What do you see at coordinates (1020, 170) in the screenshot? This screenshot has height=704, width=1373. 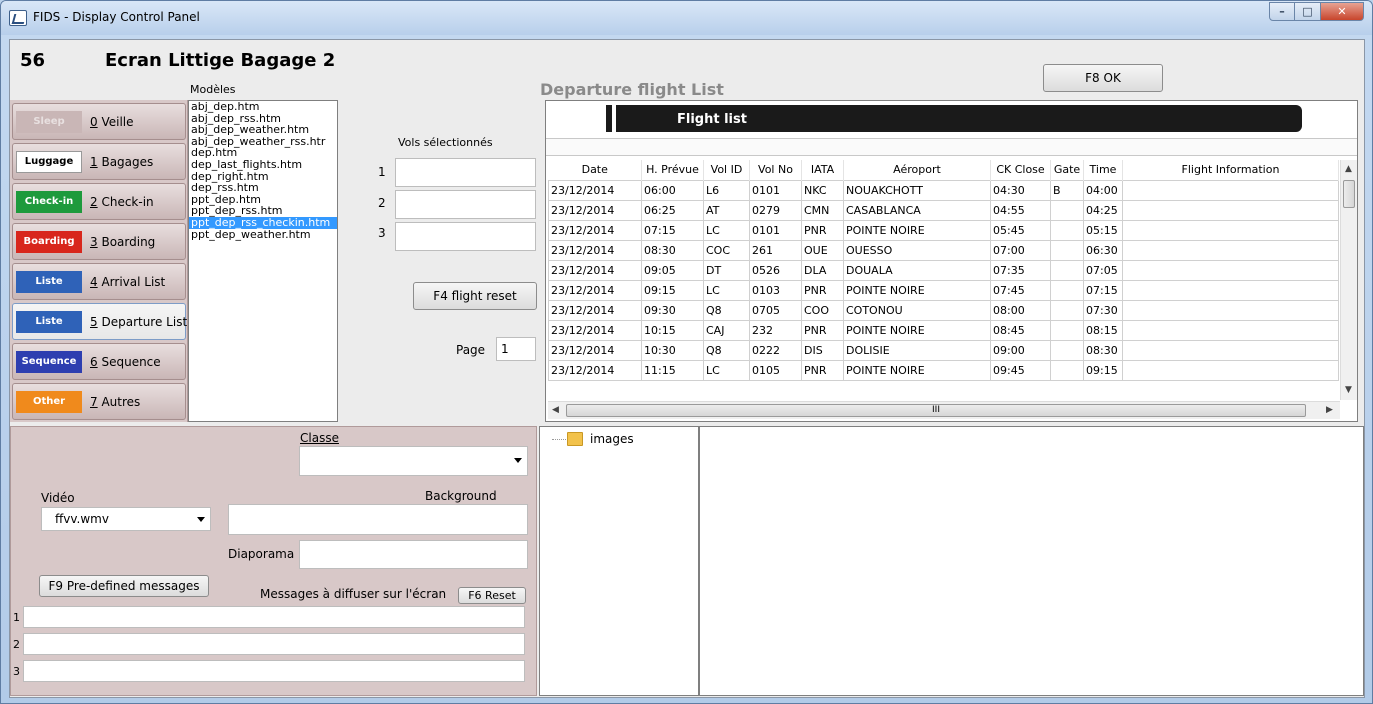 I see `column-header: CK Close` at bounding box center [1020, 170].